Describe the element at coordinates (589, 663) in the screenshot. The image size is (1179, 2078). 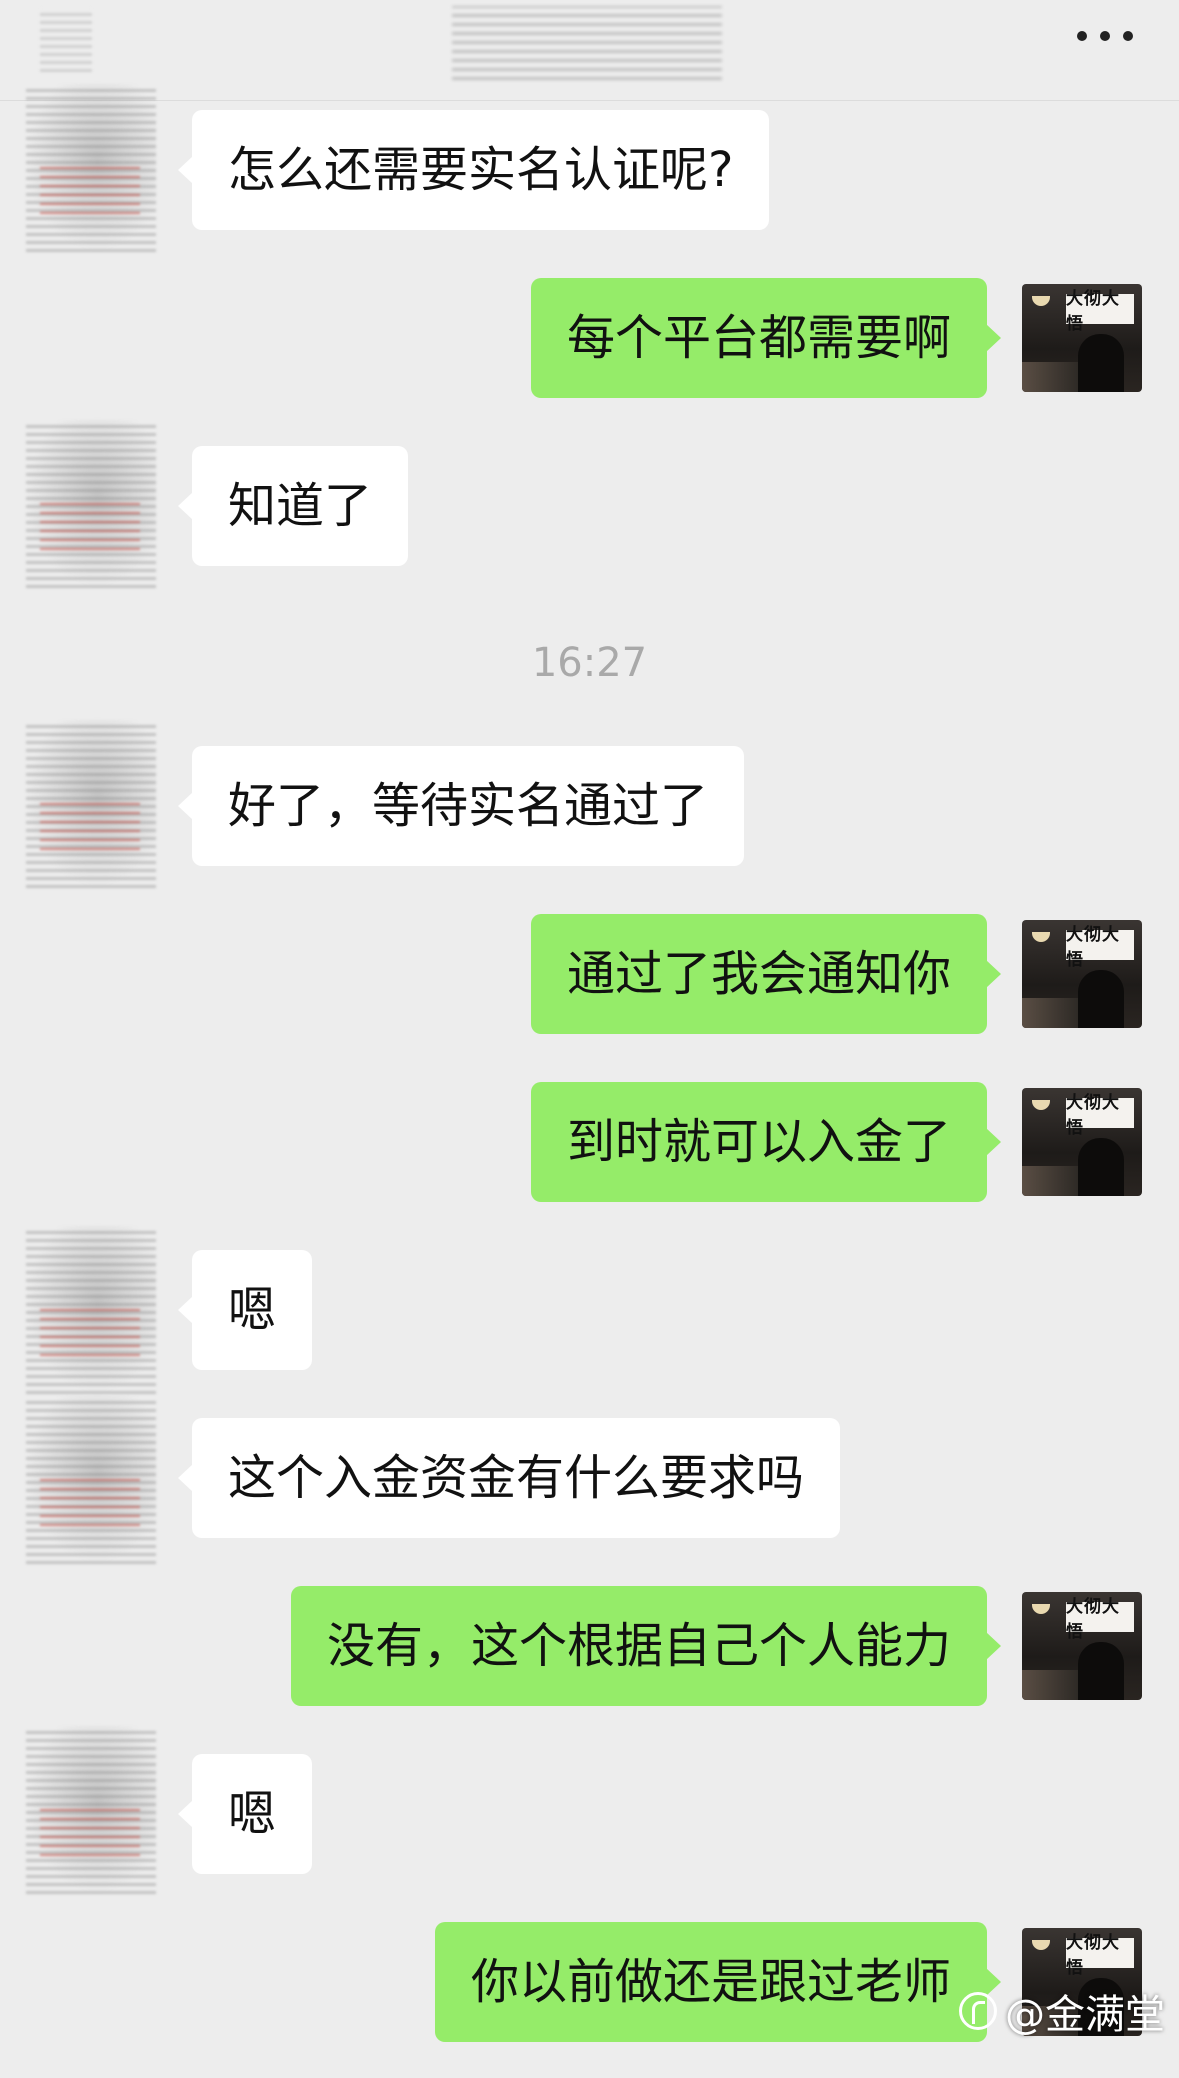
I see `chat-timestamp: 16:27` at that location.